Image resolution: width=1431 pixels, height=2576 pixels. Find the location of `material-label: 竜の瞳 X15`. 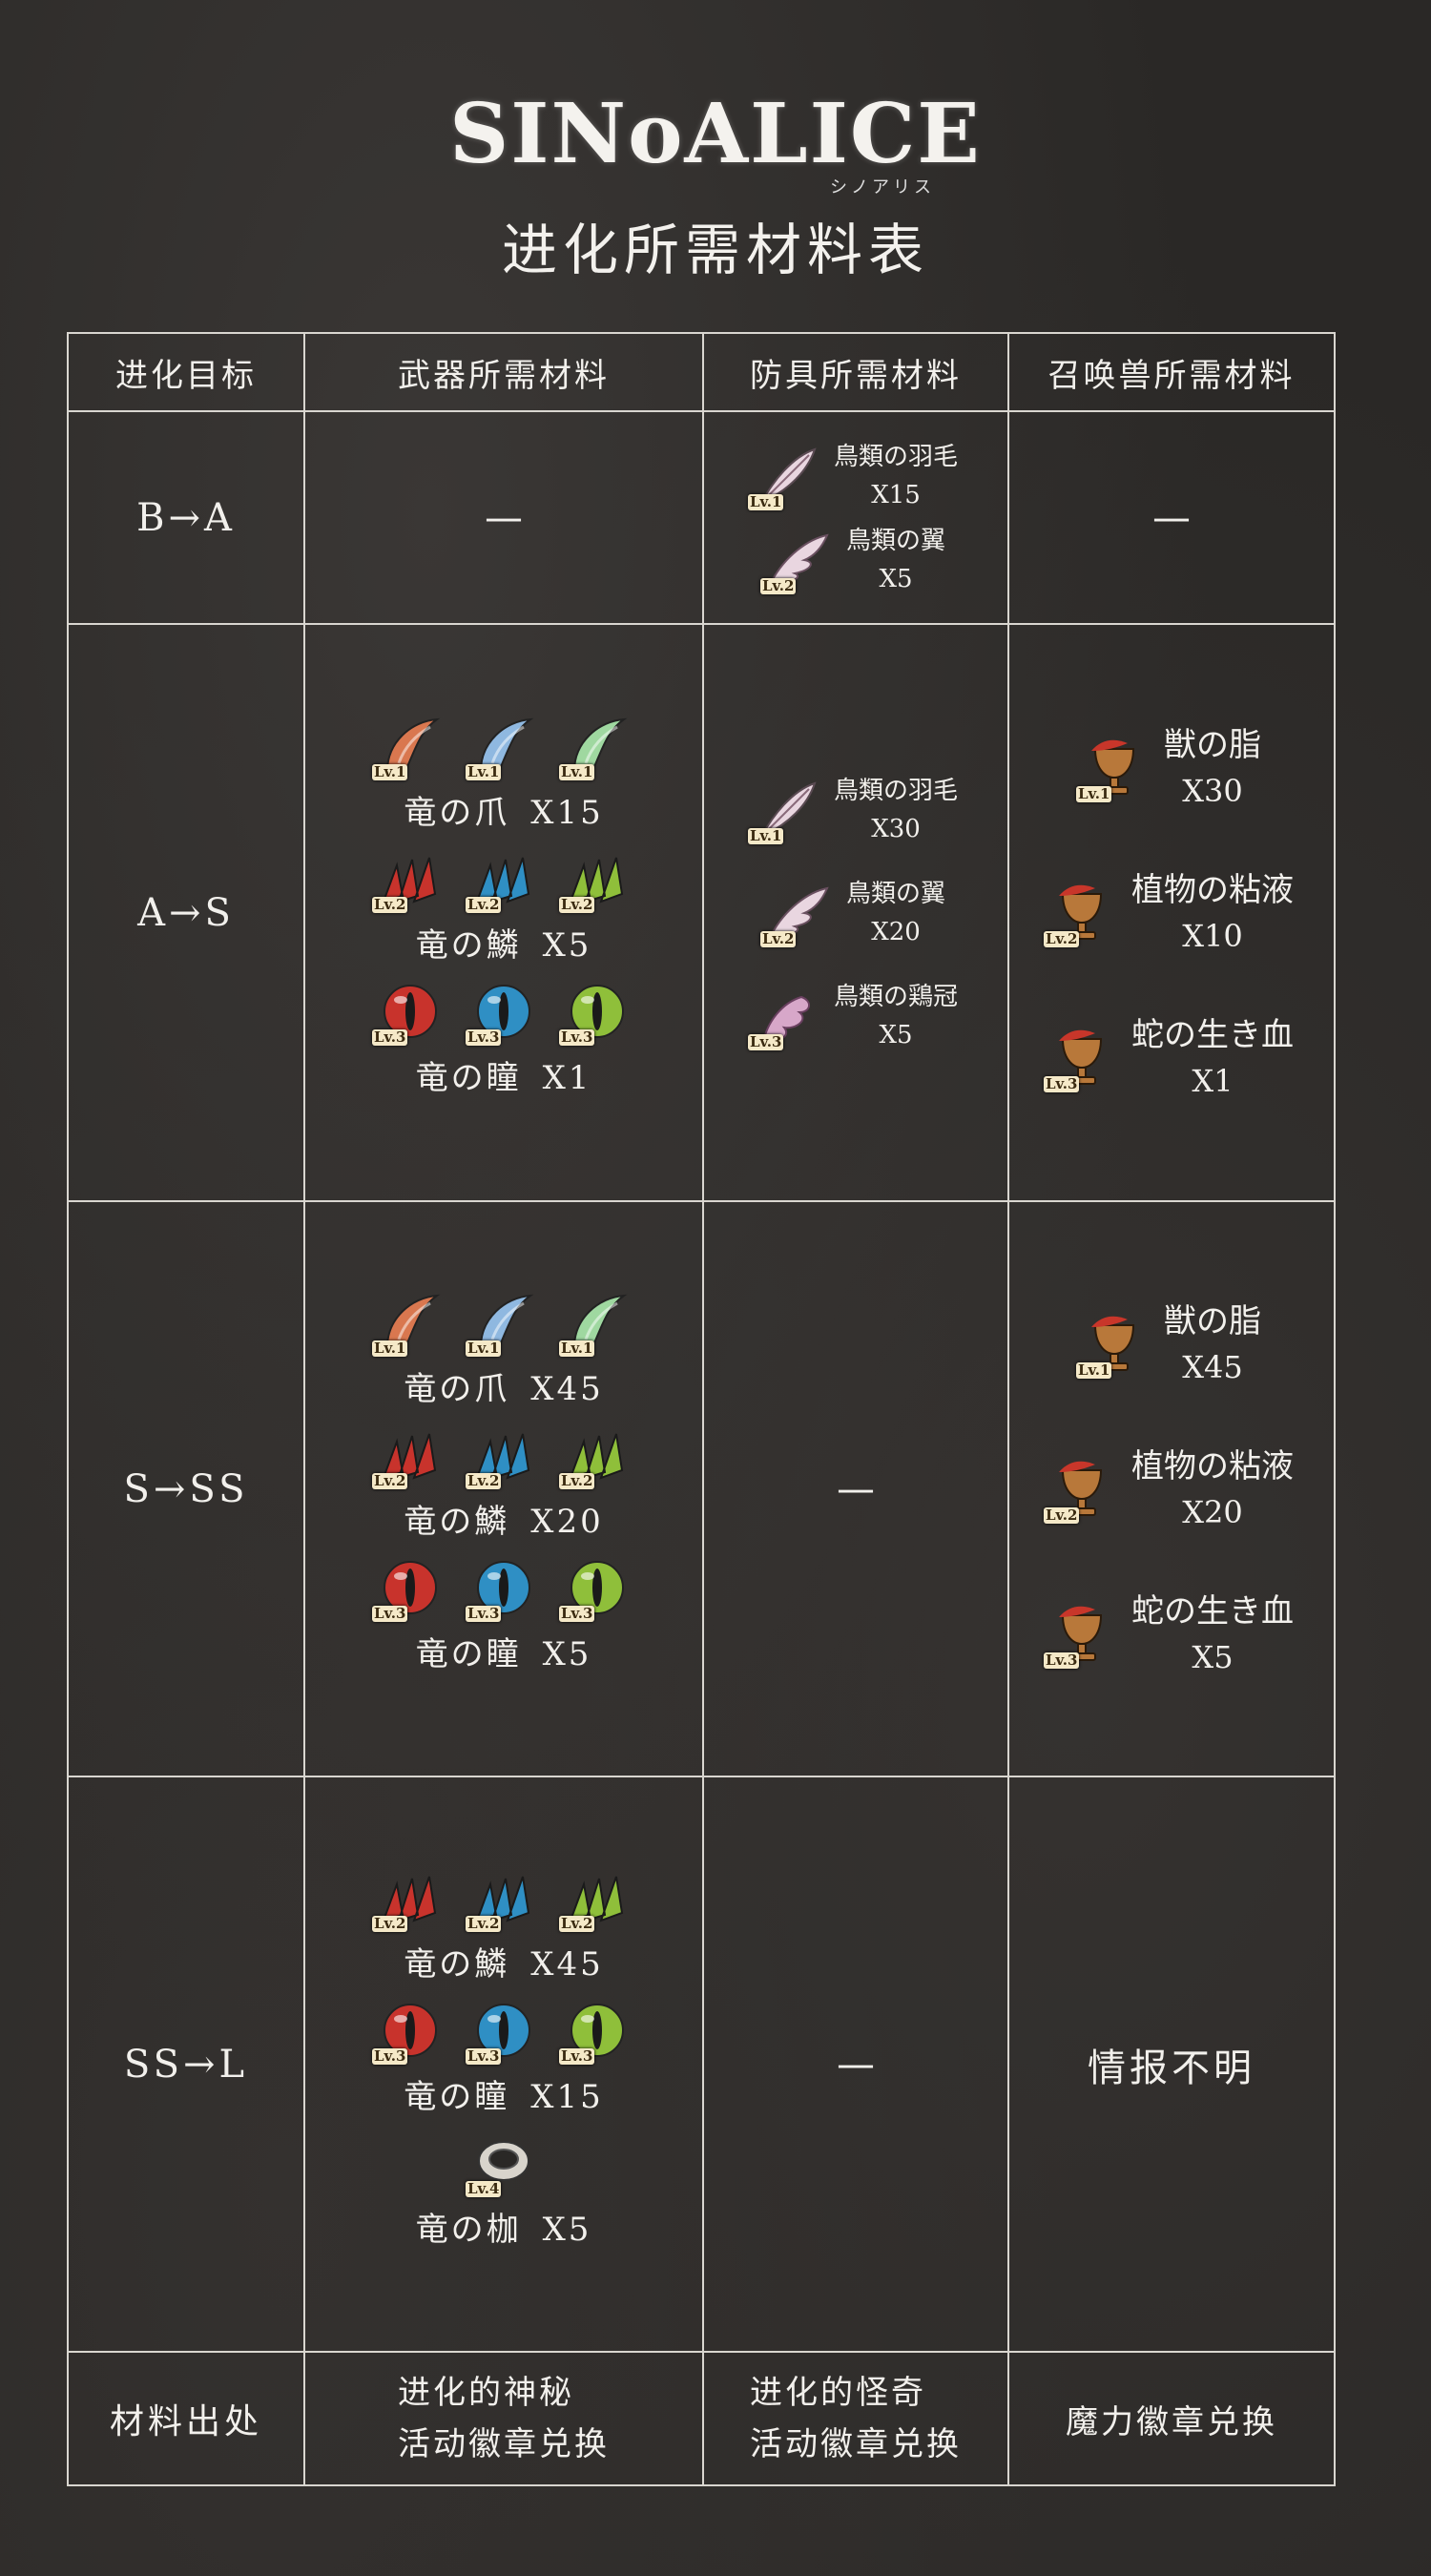

material-label: 竜の瞳 X15 is located at coordinates (503, 2093).